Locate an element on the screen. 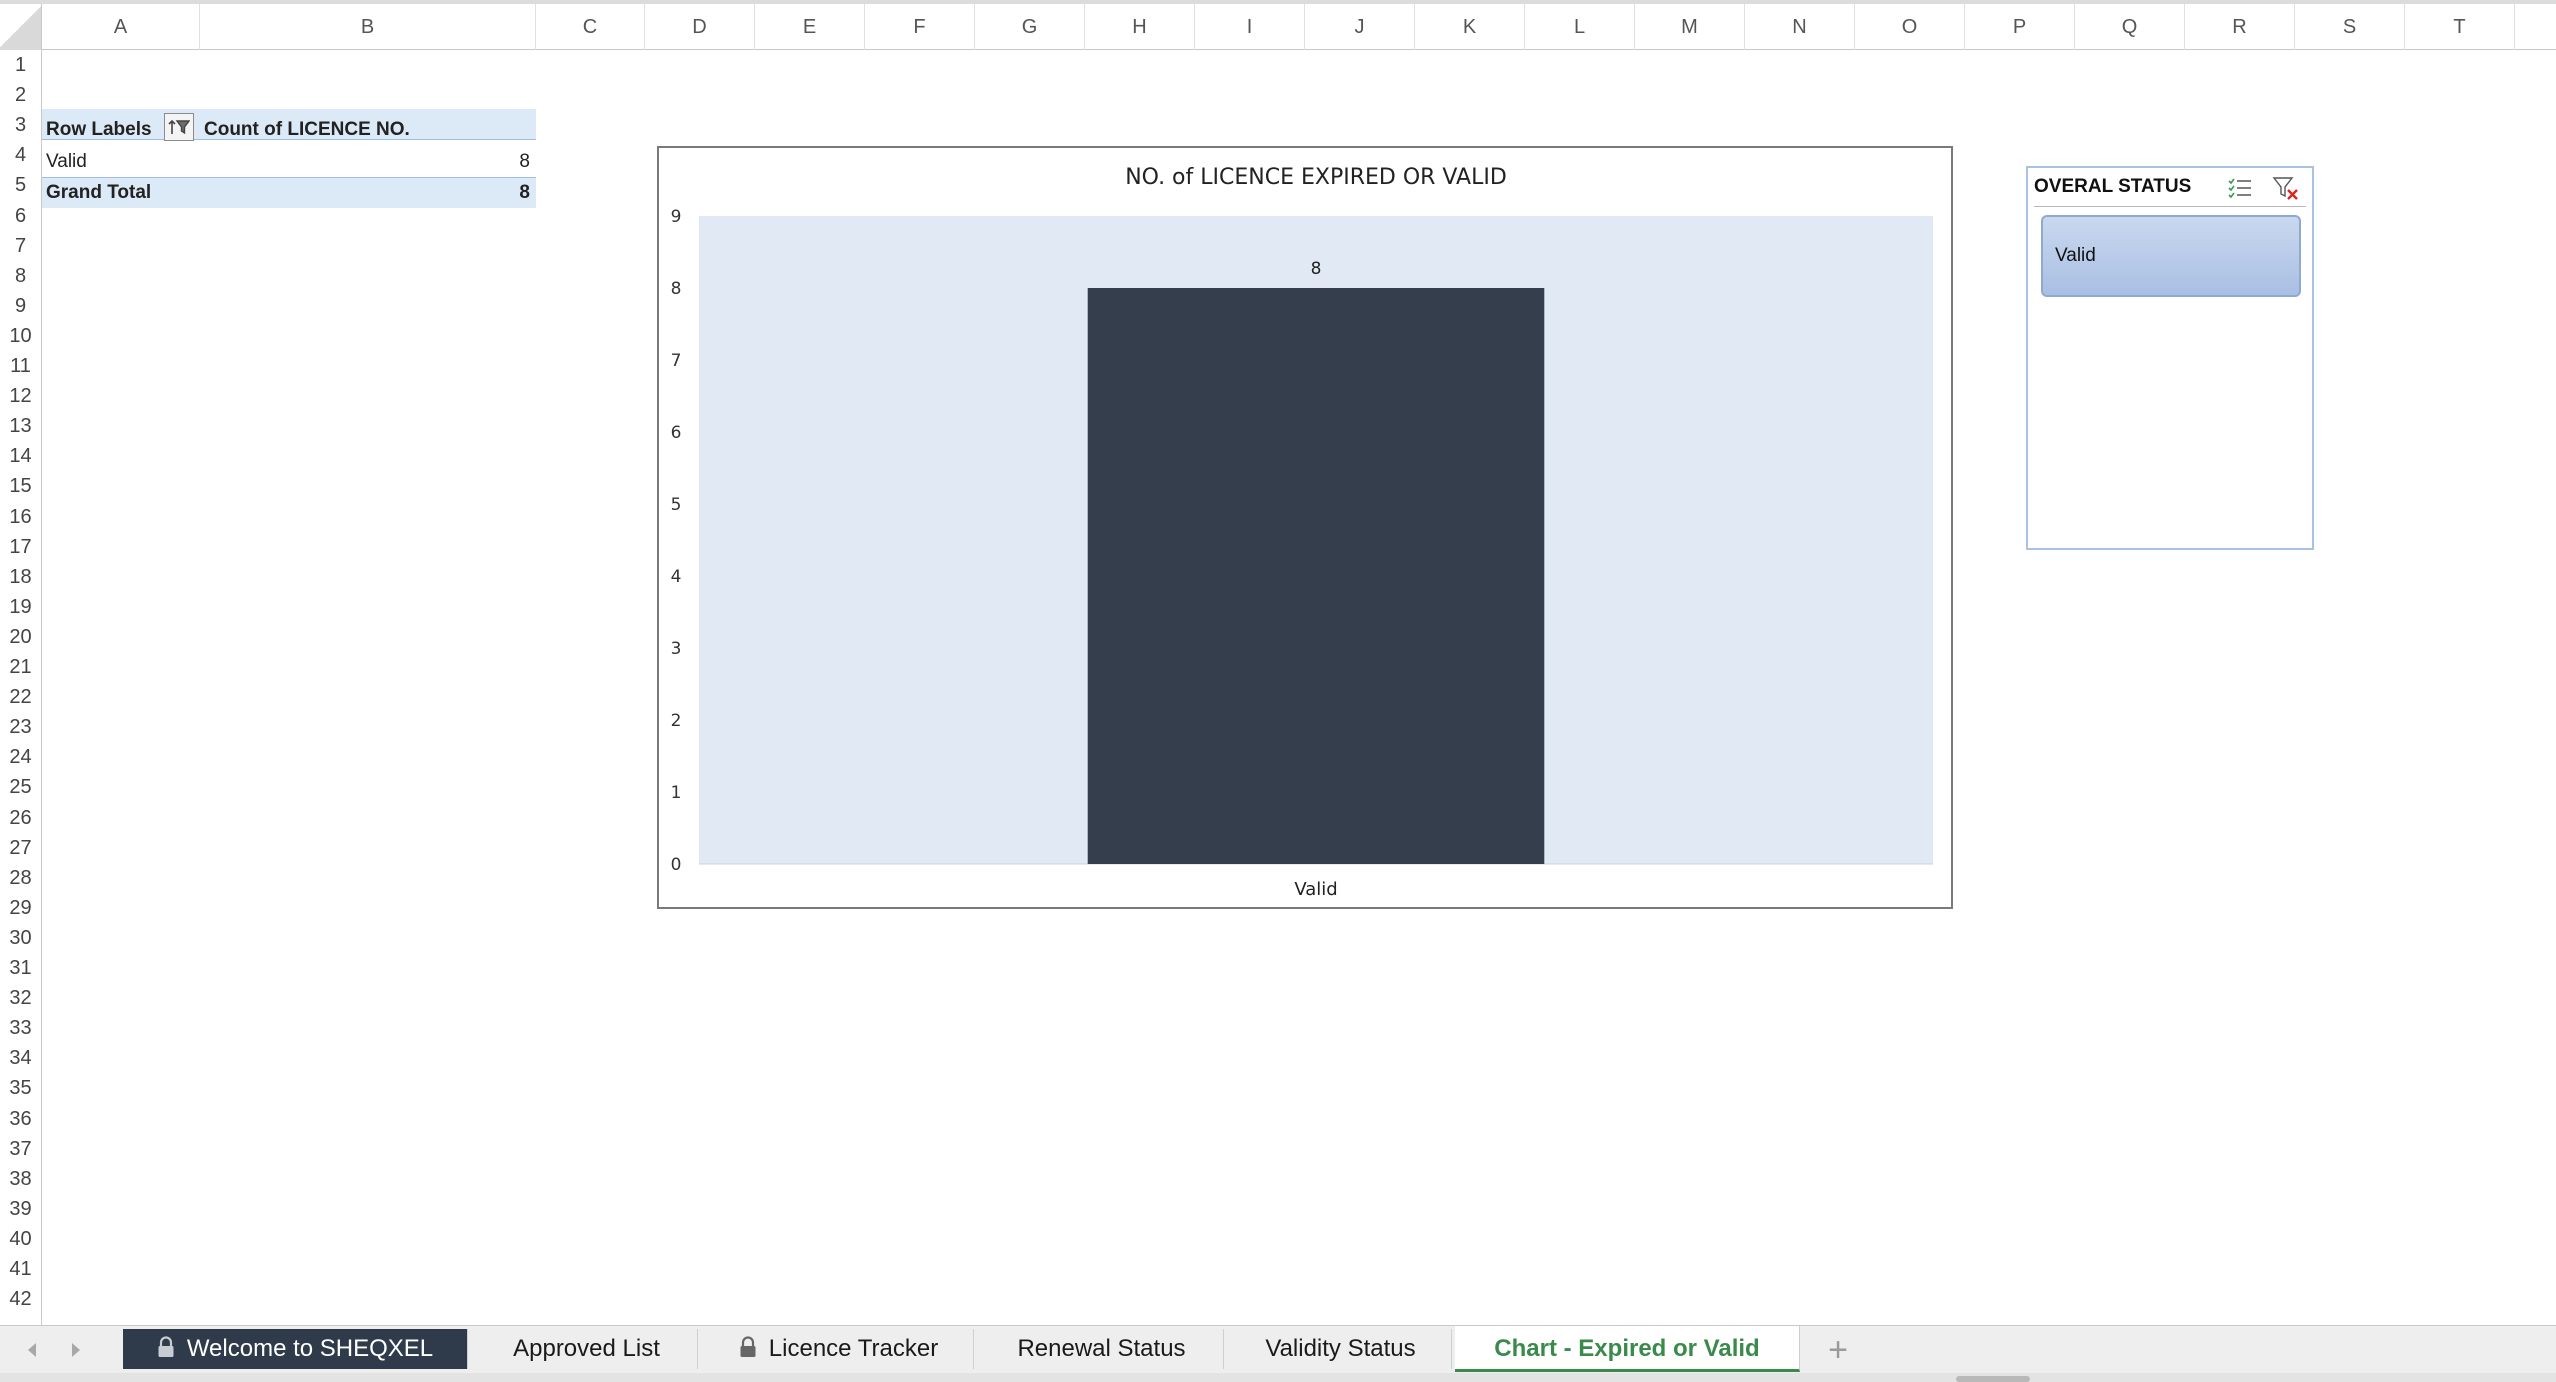  row-header-28: 28 is located at coordinates (20, 878).